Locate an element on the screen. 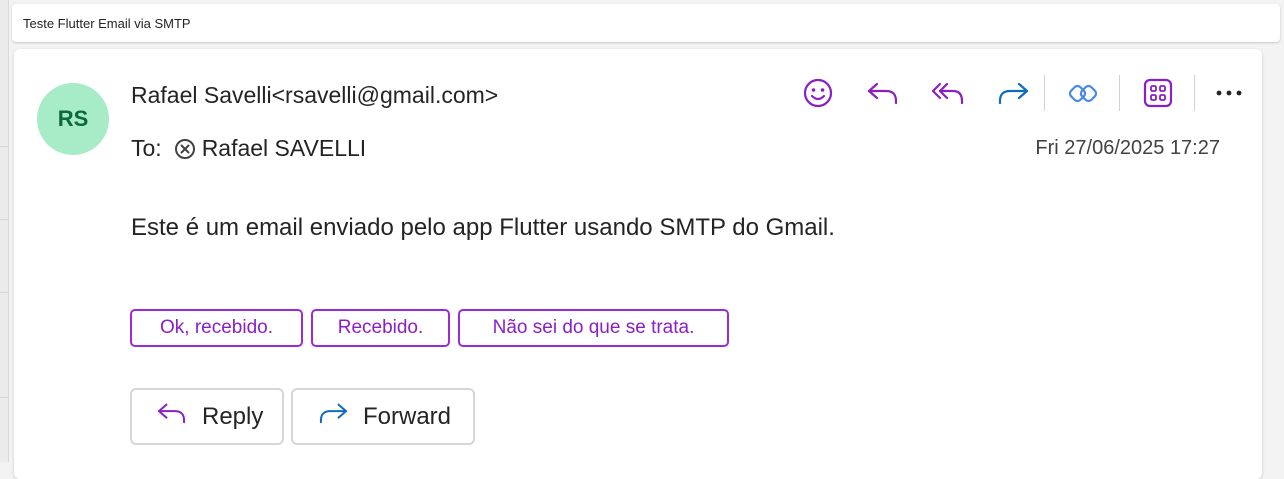 The image size is (1284, 479). suggested-reply-button: Não sei do que se trata. is located at coordinates (593, 328).